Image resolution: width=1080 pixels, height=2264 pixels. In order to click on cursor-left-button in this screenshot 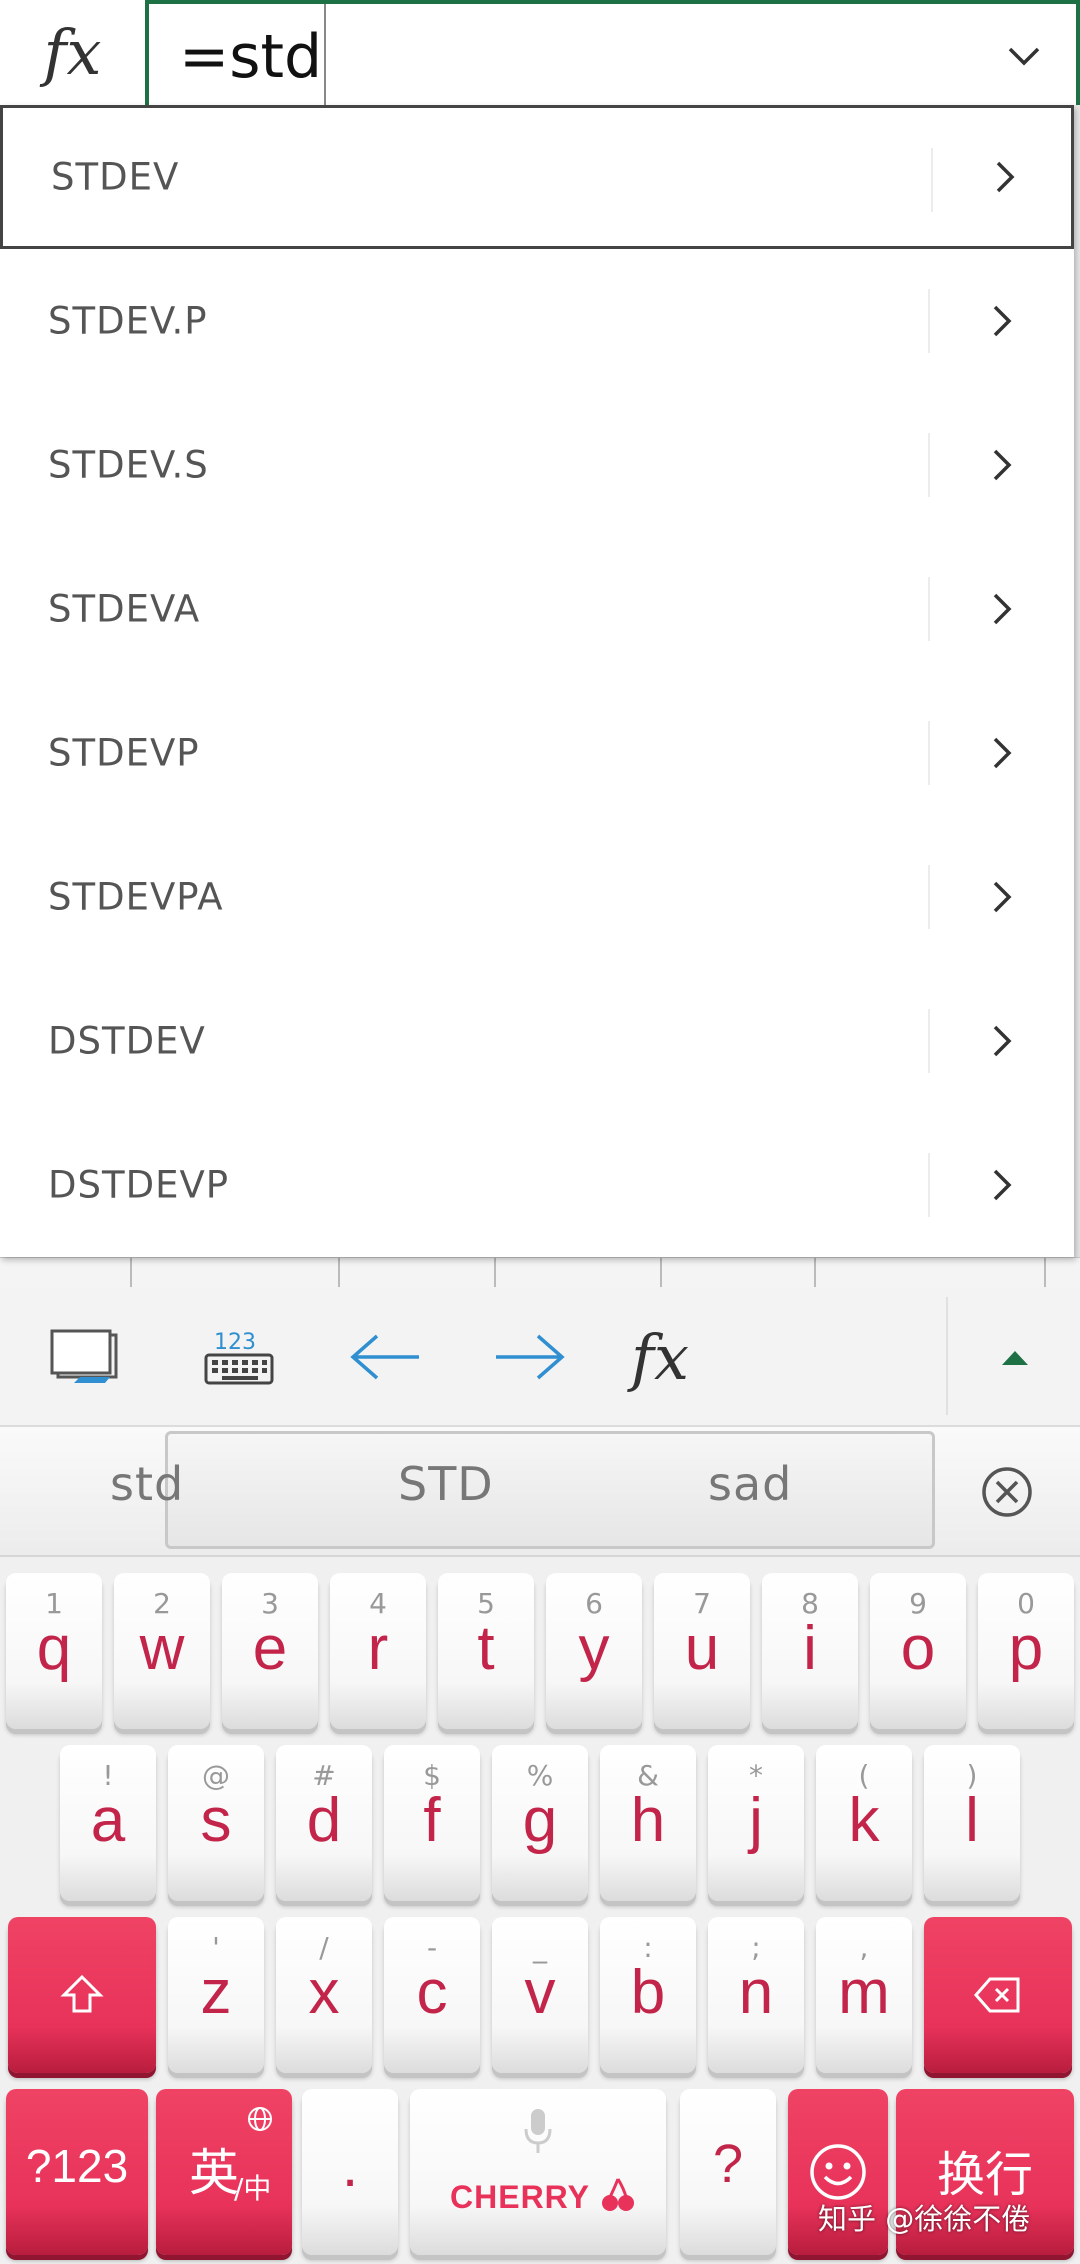, I will do `click(385, 1357)`.